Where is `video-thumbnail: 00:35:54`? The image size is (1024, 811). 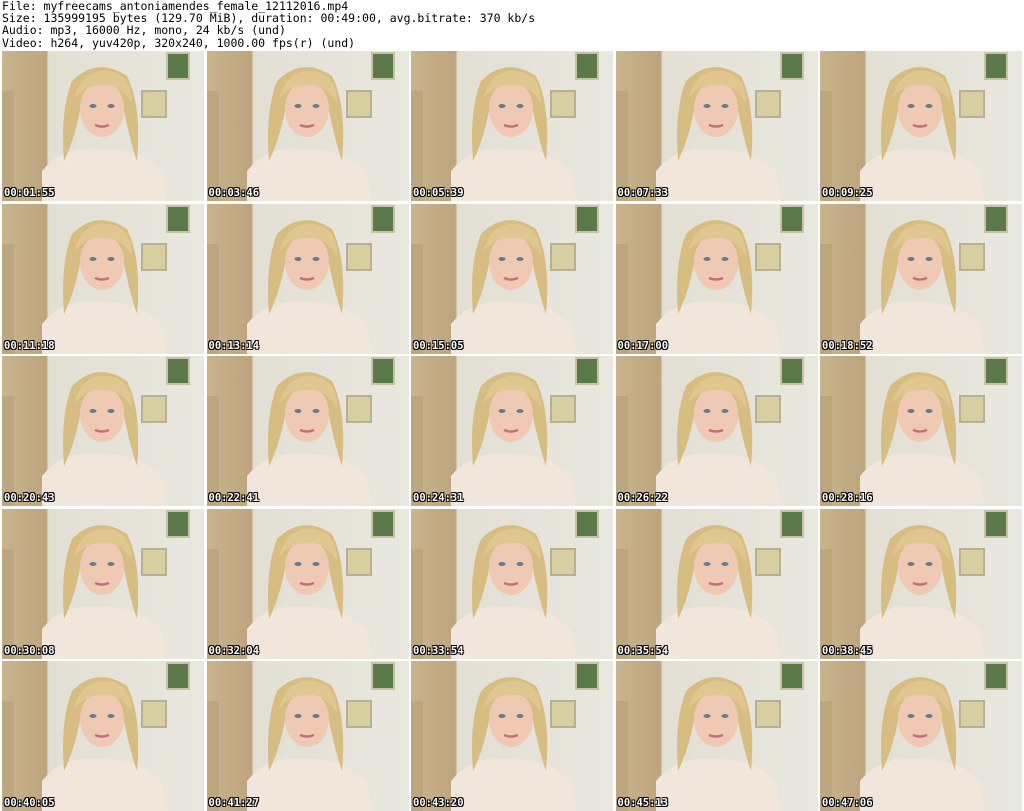
video-thumbnail: 00:35:54 is located at coordinates (716, 583).